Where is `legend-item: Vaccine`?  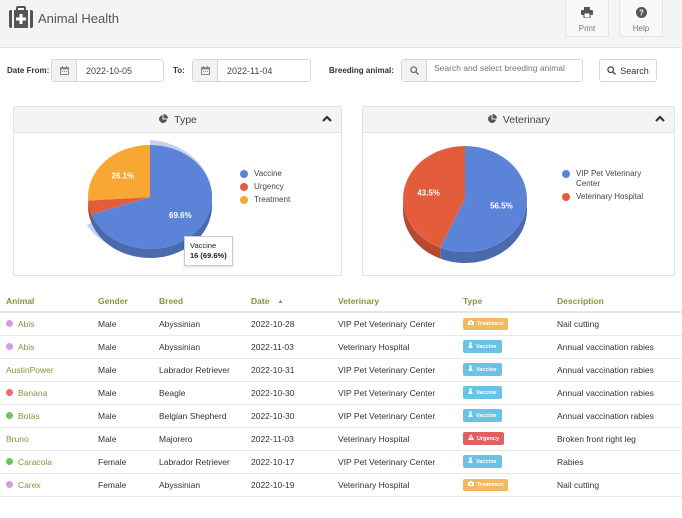
legend-item: Vaccine is located at coordinates (265, 174).